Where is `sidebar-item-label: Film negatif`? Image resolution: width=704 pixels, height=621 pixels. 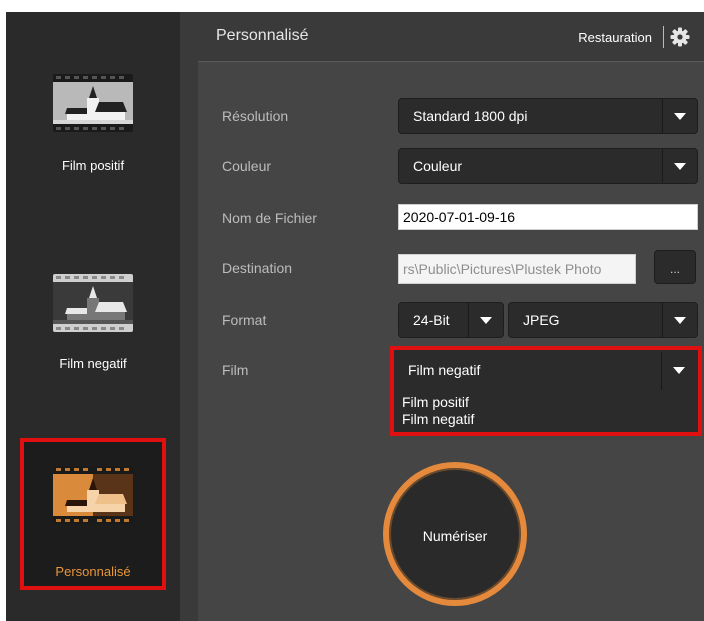
sidebar-item-label: Film negatif is located at coordinates (93, 363).